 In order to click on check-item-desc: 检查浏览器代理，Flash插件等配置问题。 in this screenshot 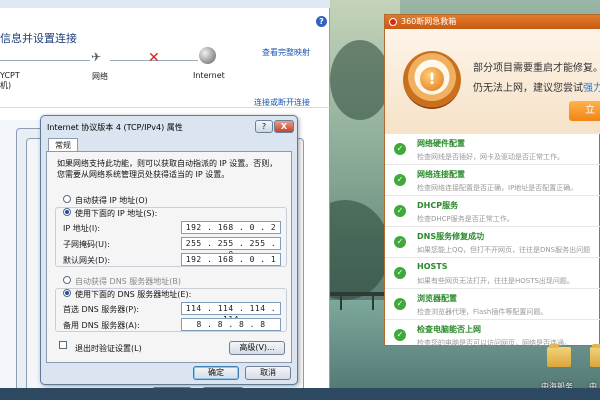, I will do `click(482, 312)`.